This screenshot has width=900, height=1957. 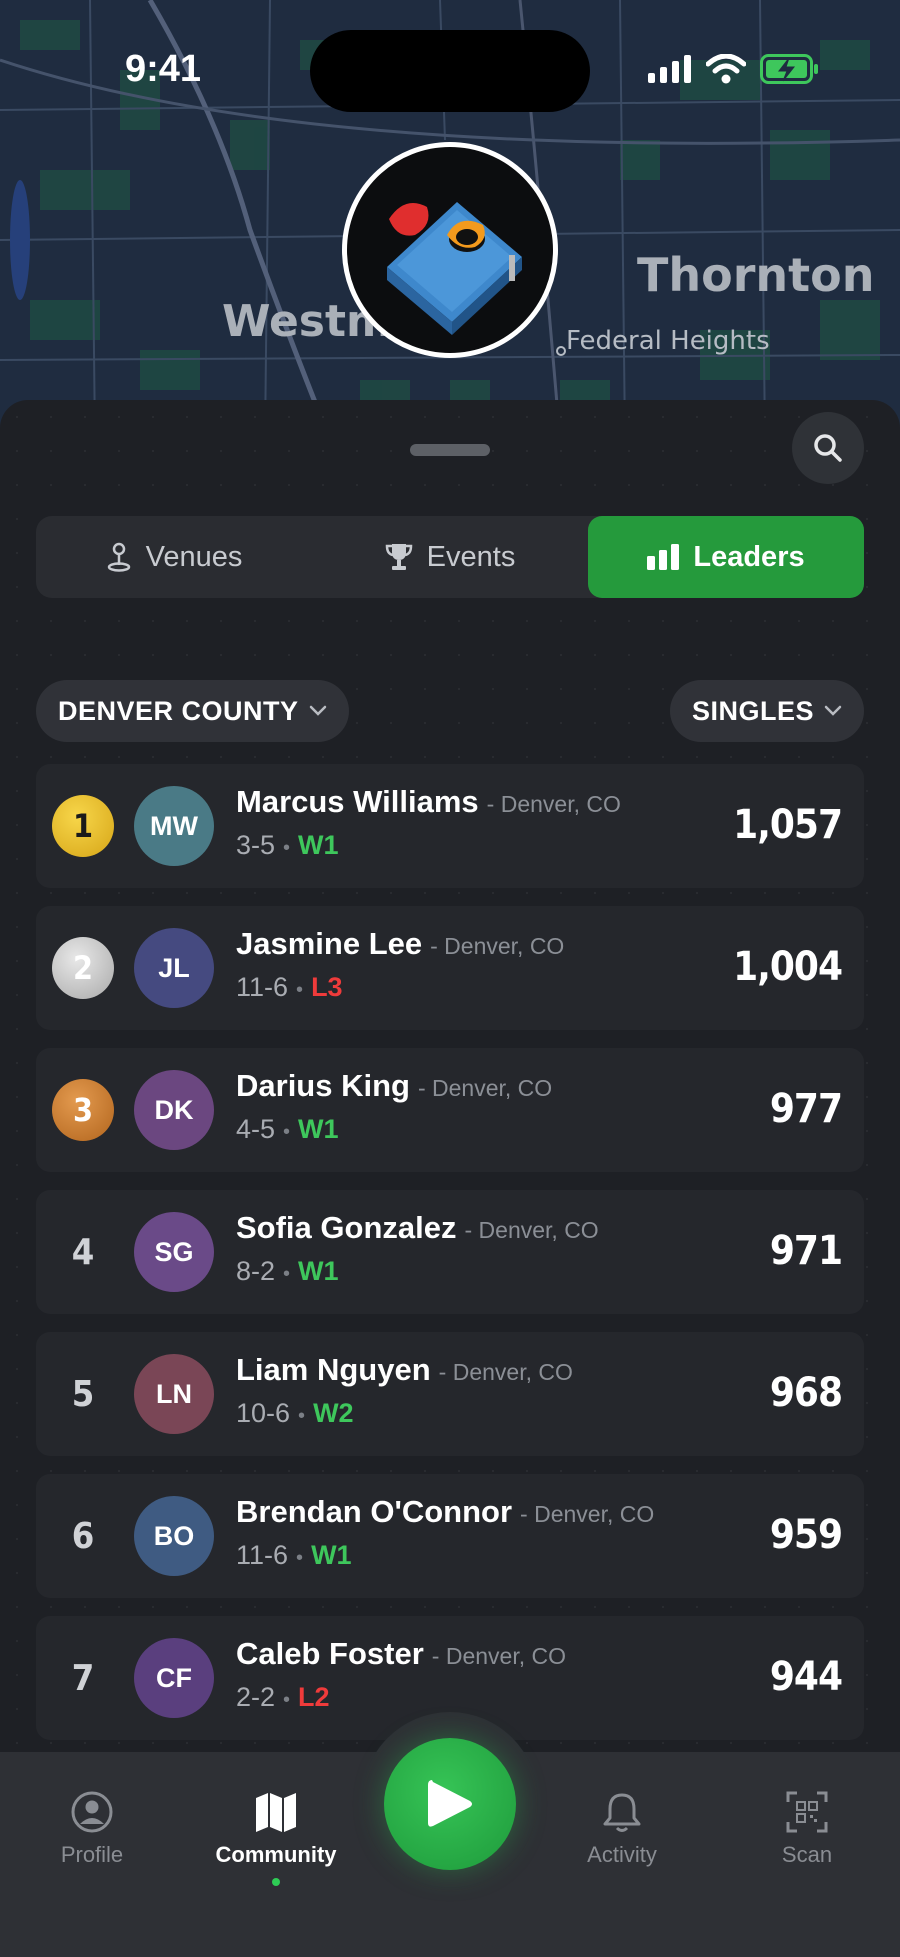 I want to click on profile-icon, so click(x=92, y=1812).